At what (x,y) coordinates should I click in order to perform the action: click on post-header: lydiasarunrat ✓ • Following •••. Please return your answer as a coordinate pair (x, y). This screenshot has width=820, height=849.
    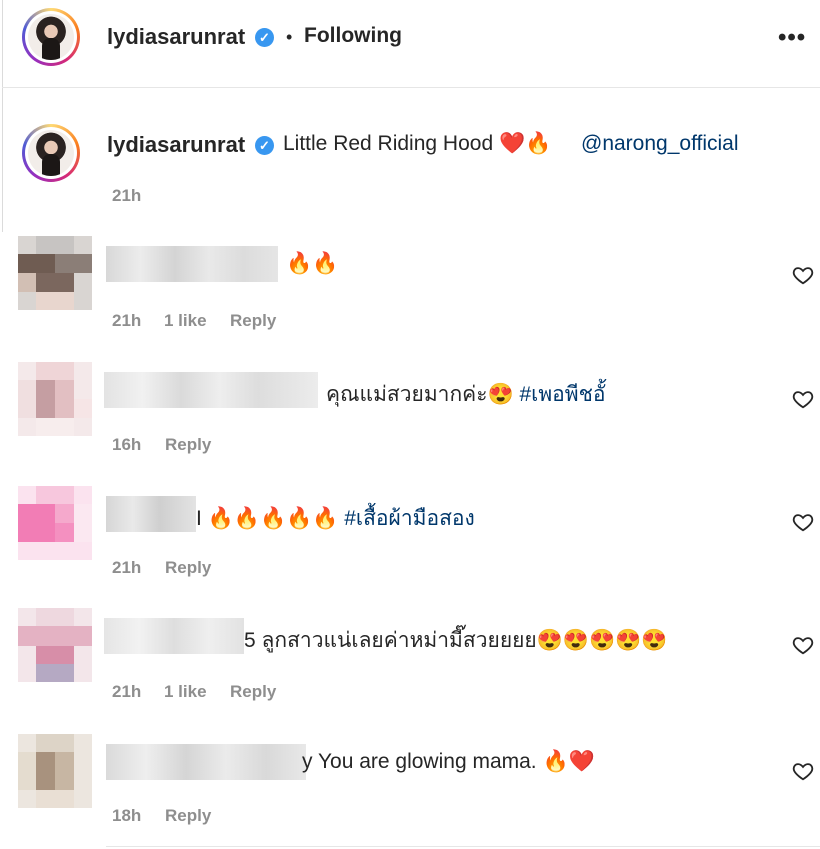
    Looking at the image, I should click on (410, 43).